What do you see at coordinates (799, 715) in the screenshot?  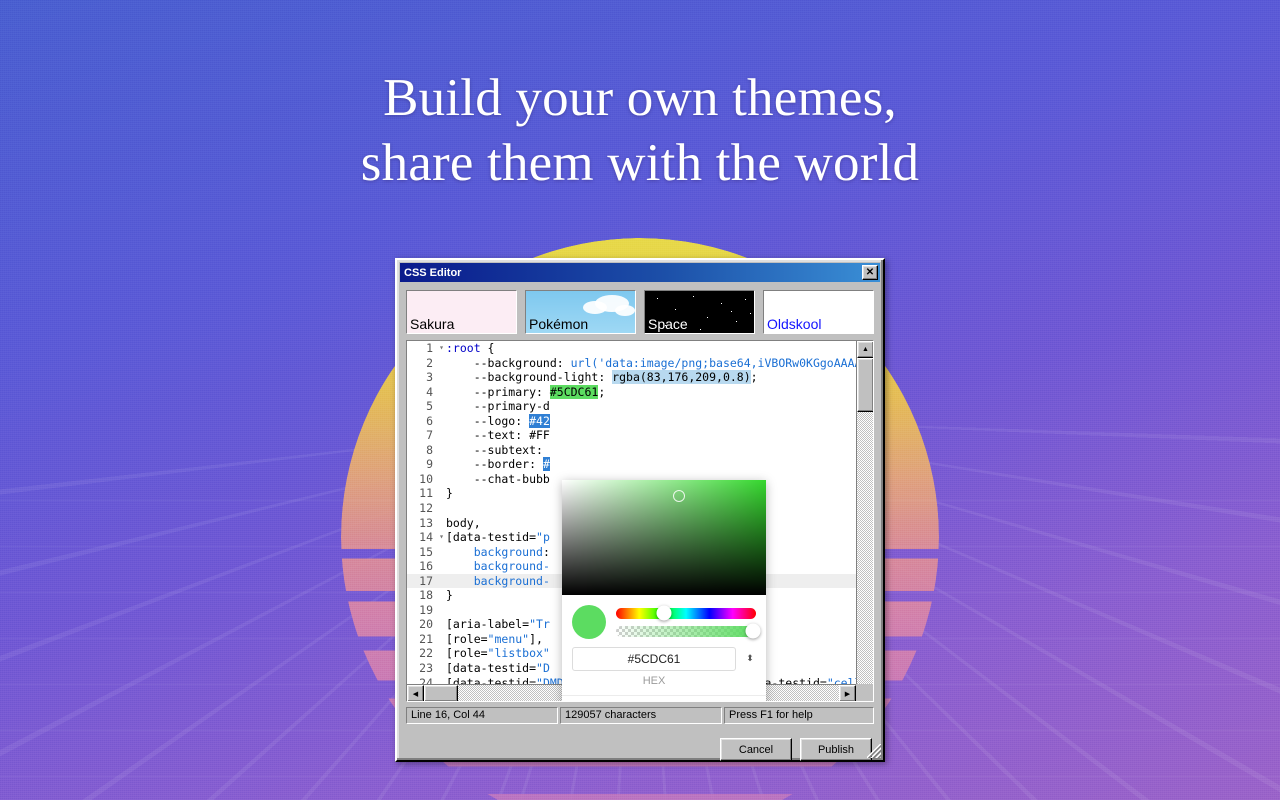 I see `status-help-hint: Press F1 for help` at bounding box center [799, 715].